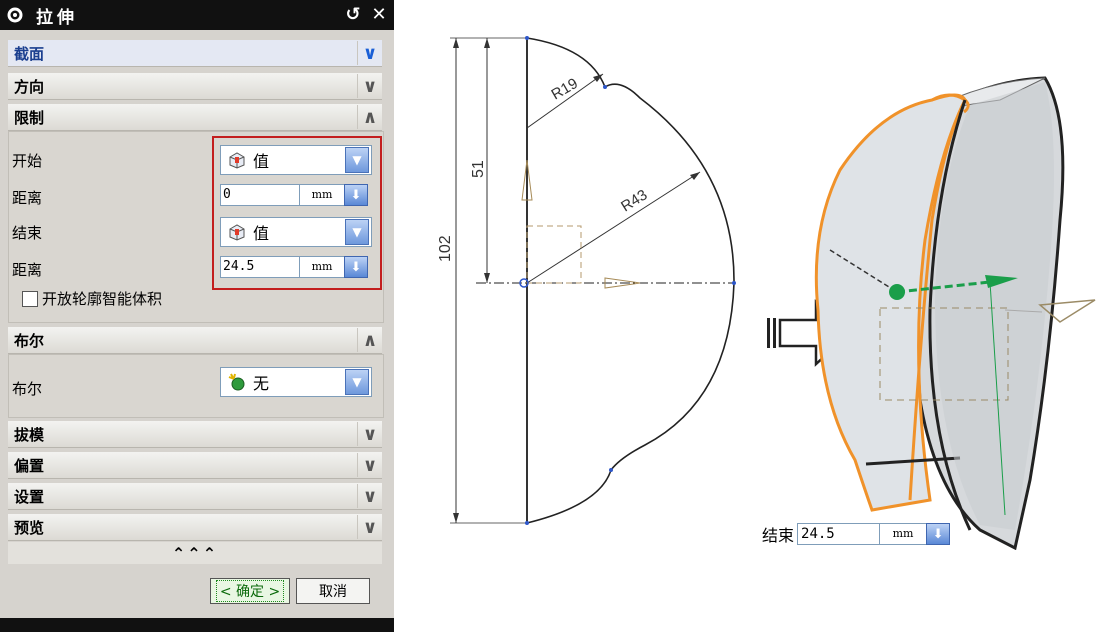 This screenshot has width=1100, height=632. I want to click on limits-label: 限制, so click(29, 117).